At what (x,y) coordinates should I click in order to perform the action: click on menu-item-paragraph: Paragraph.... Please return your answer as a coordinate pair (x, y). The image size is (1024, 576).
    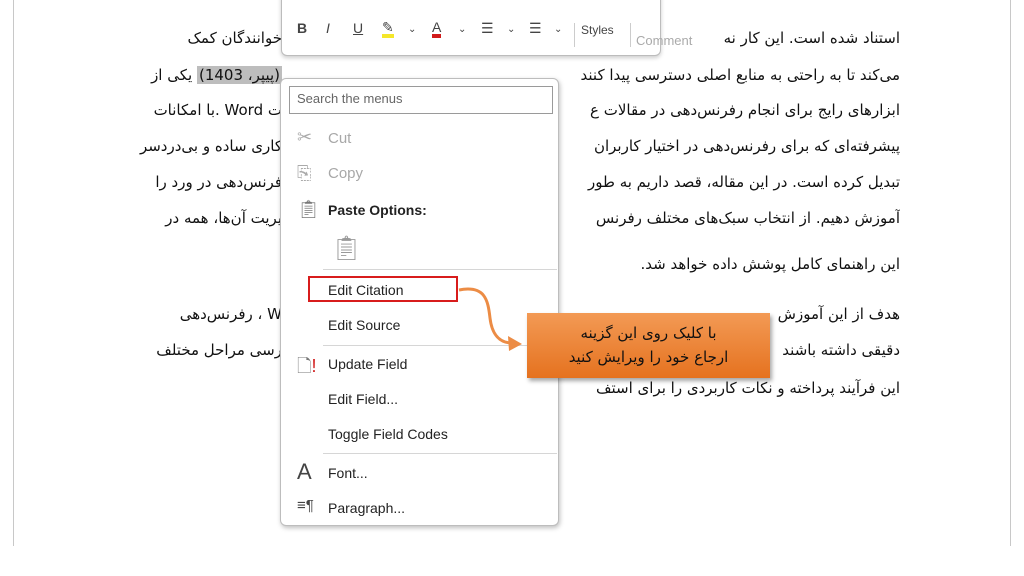
    Looking at the image, I should click on (366, 508).